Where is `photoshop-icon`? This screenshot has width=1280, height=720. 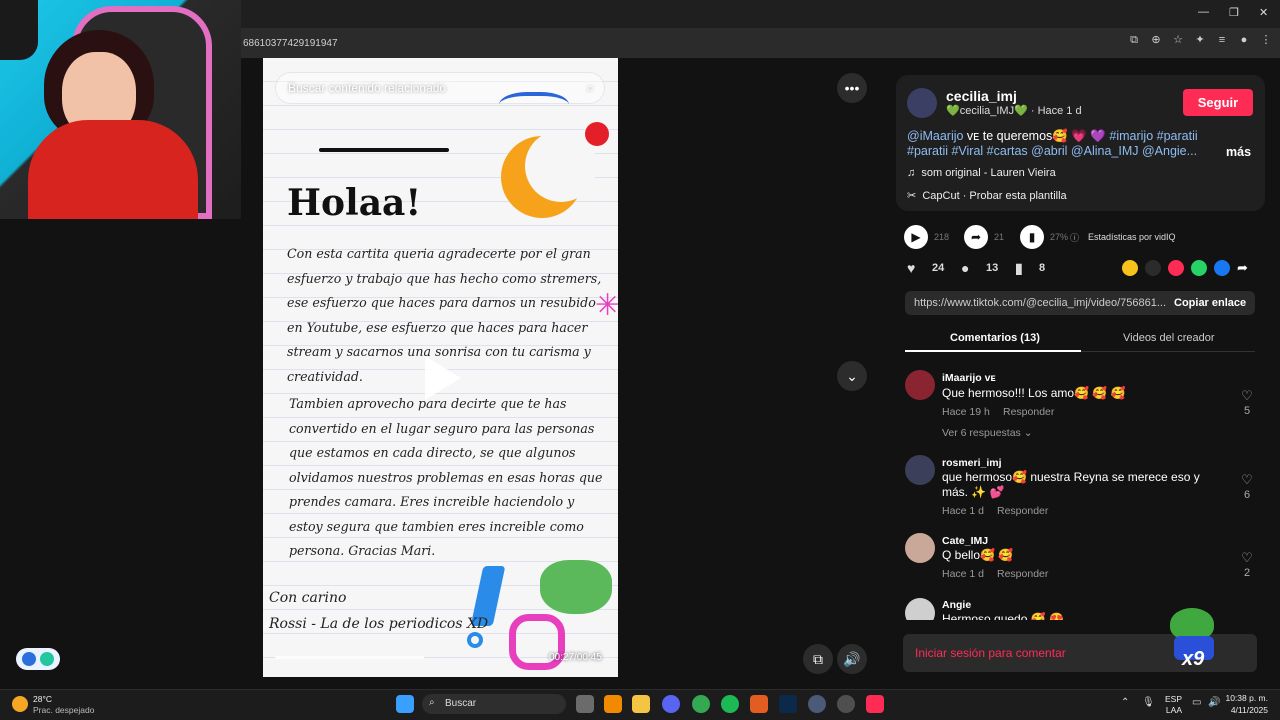 photoshop-icon is located at coordinates (788, 704).